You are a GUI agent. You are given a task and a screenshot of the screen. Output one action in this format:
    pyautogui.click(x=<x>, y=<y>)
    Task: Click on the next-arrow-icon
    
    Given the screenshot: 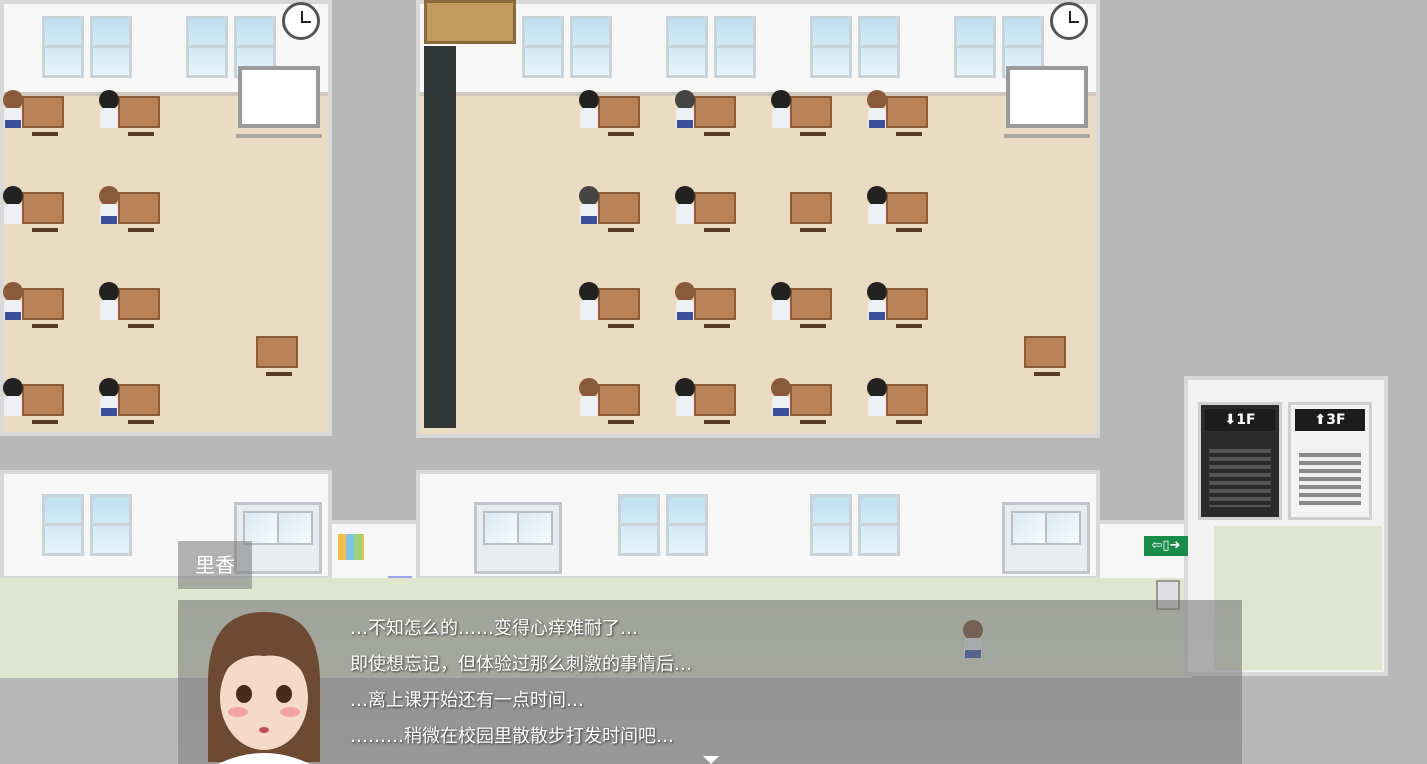 What is the action you would take?
    pyautogui.click(x=711, y=760)
    